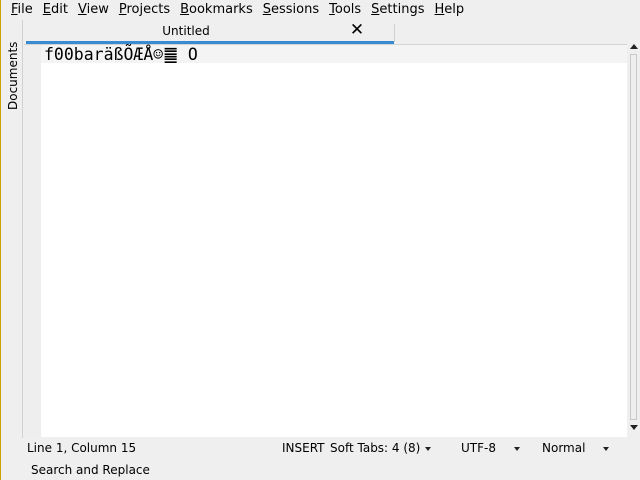  Describe the element at coordinates (634, 427) in the screenshot. I see `scroll-down-icon` at that location.